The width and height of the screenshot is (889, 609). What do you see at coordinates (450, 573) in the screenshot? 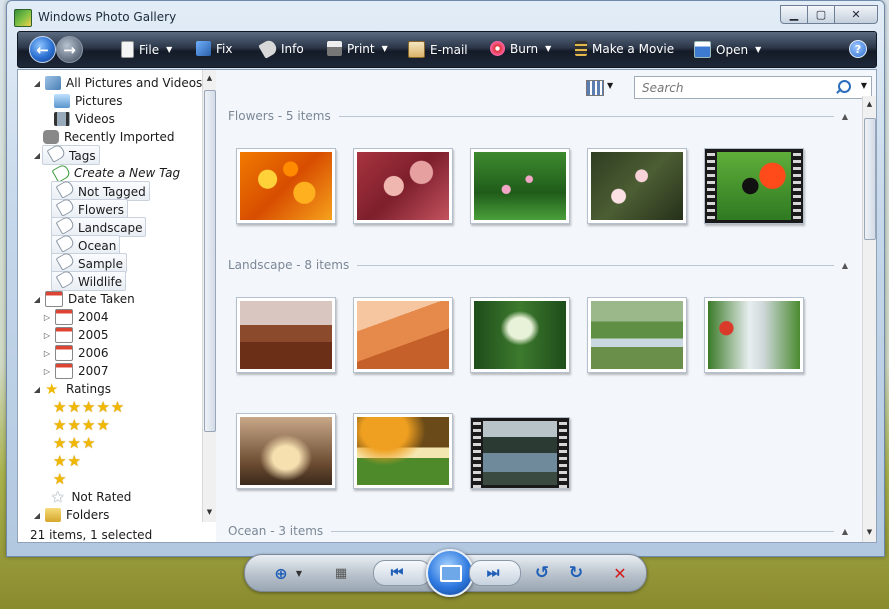
I see `slideshow-button` at bounding box center [450, 573].